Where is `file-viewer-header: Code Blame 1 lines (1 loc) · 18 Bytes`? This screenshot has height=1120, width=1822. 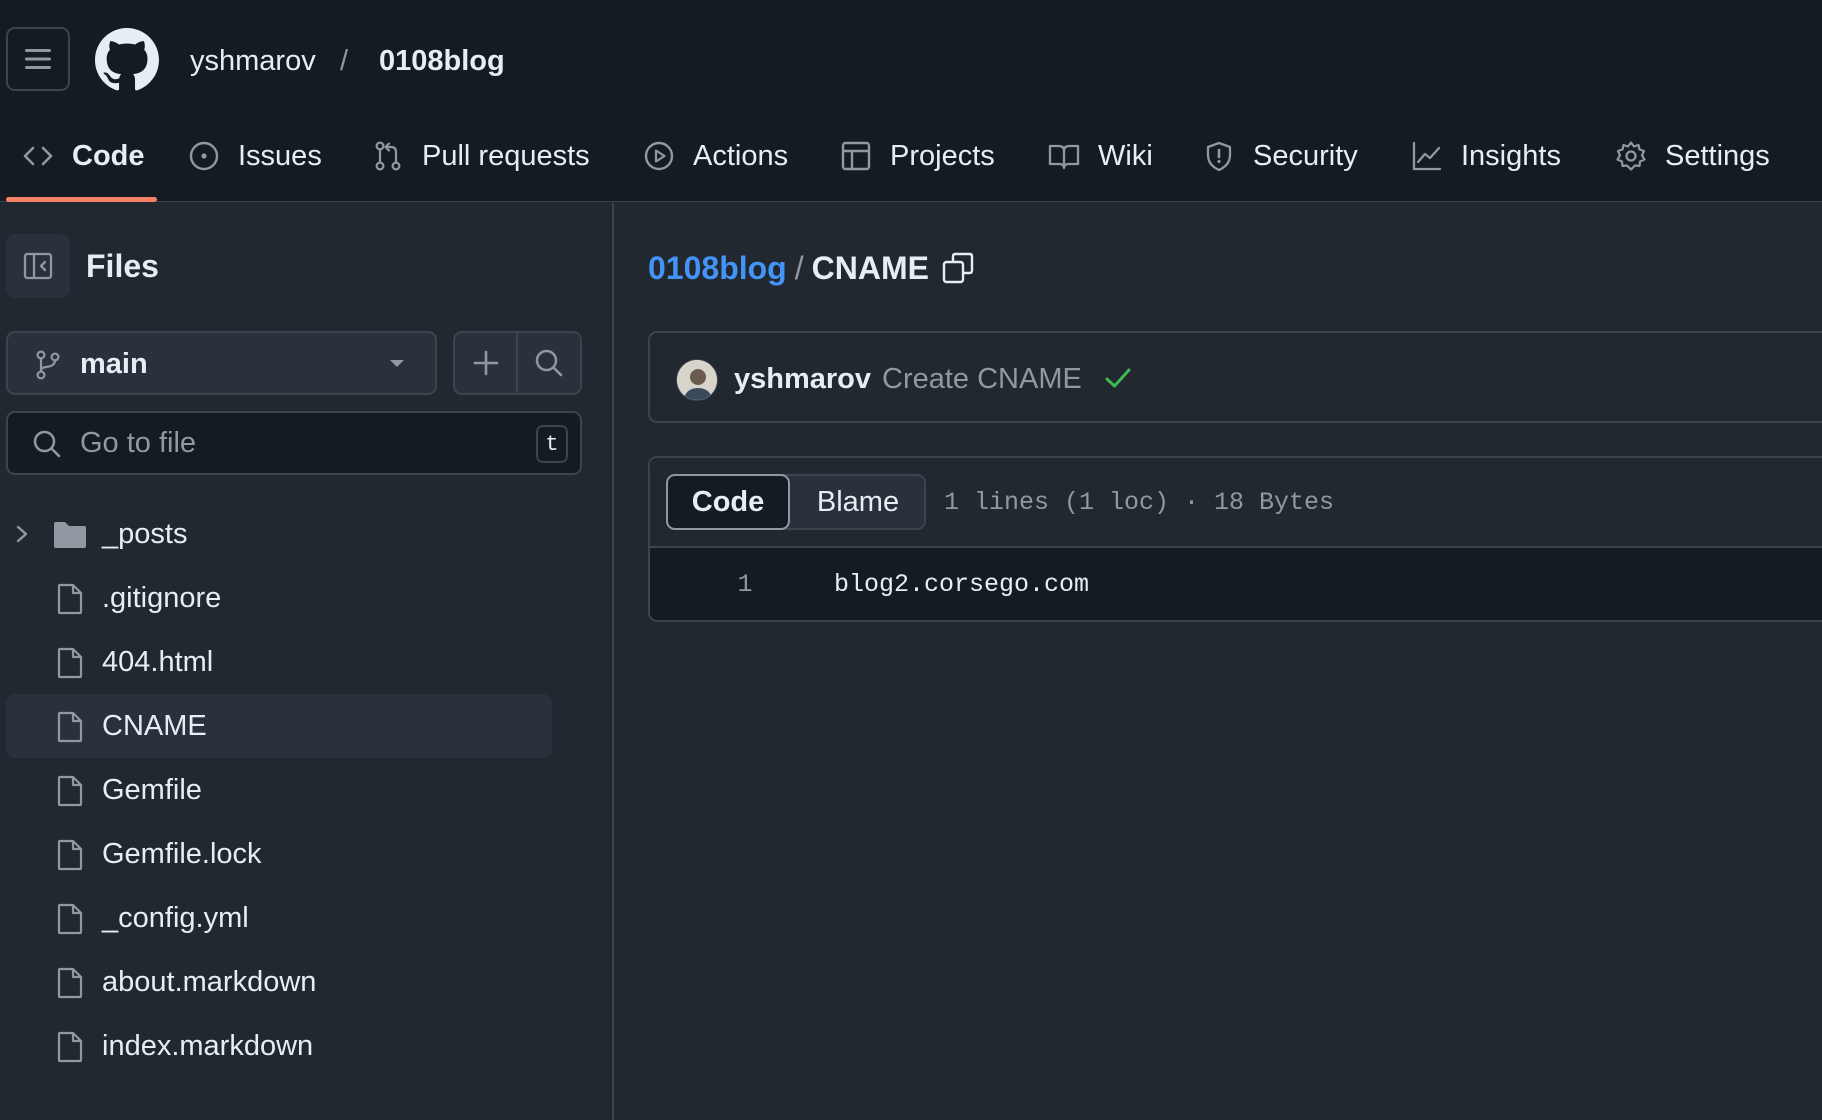
file-viewer-header: Code Blame 1 lines (1 loc) · 18 Bytes is located at coordinates (1236, 503).